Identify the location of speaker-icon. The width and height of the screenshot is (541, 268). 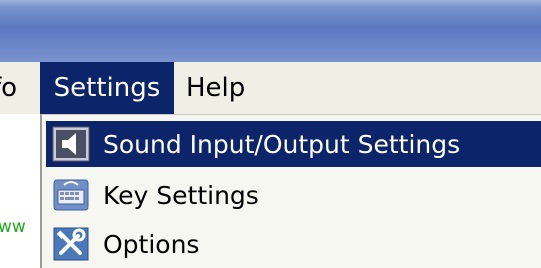
(71, 144).